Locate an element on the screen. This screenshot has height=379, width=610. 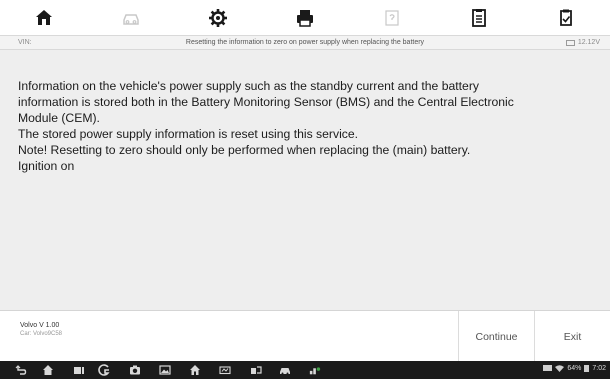
home-icon is located at coordinates (43, 17).